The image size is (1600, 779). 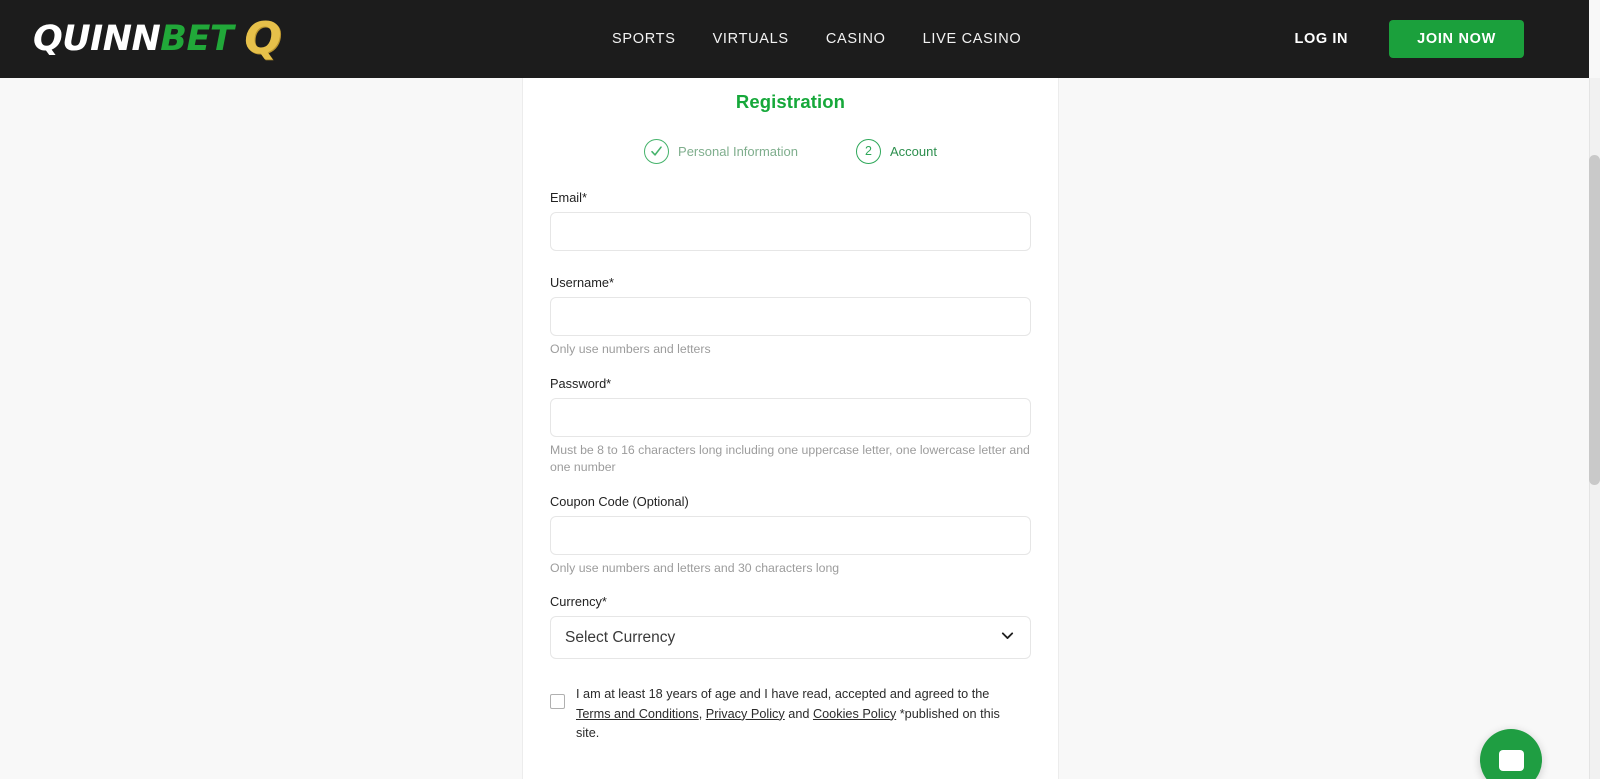 What do you see at coordinates (816, 39) in the screenshot?
I see `main-navigation: SPORTS VIRTUALS CASINO LIVE CASINO` at bounding box center [816, 39].